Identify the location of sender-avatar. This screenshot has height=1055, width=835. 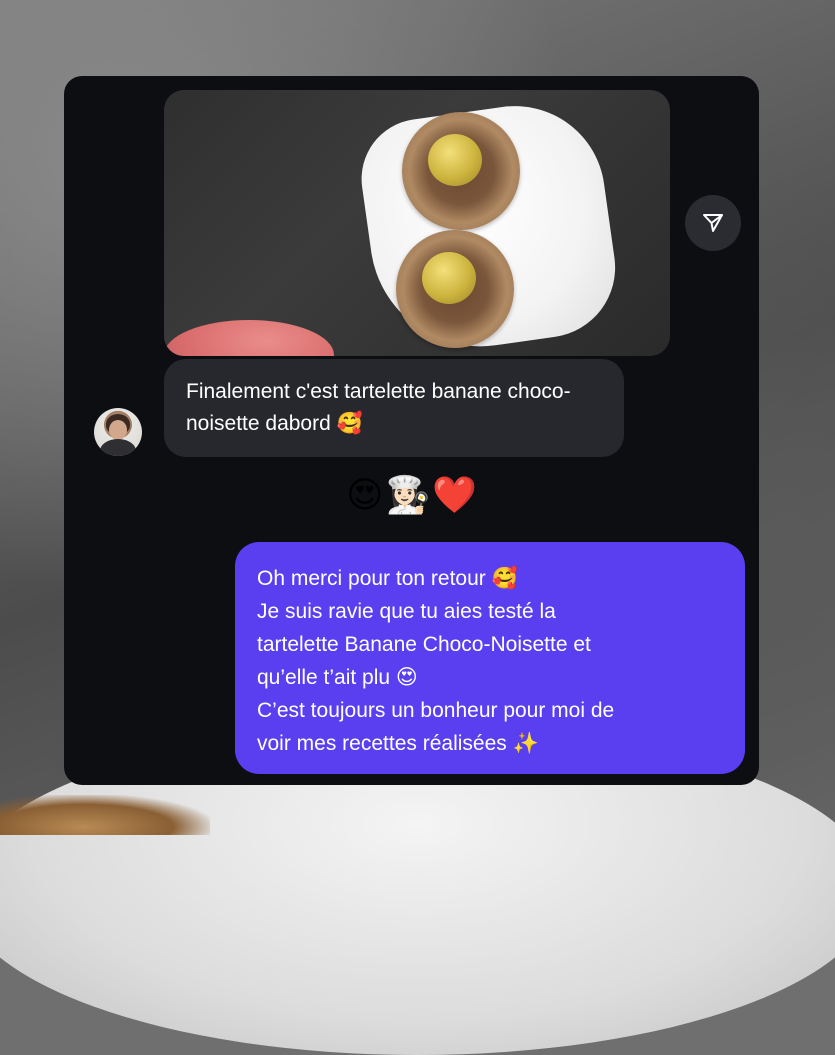
(118, 432).